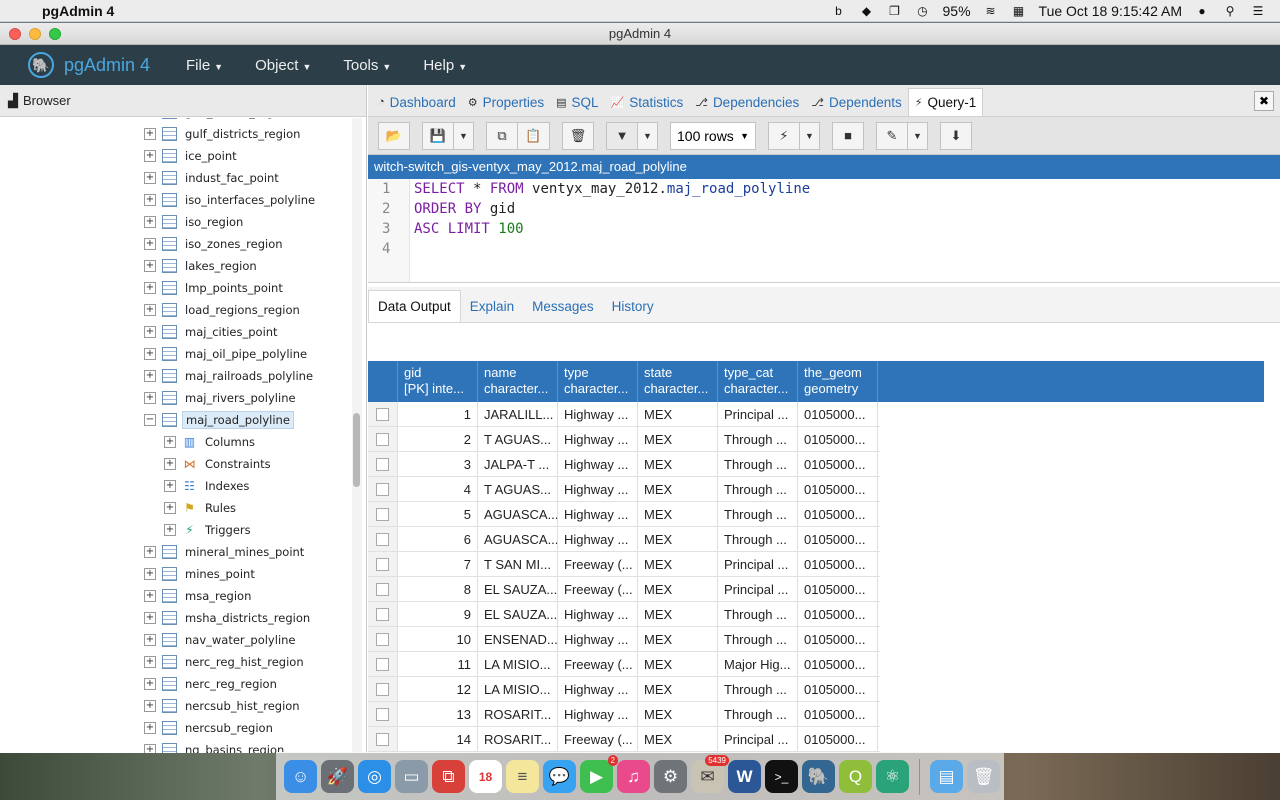 This screenshot has width=1280, height=800. What do you see at coordinates (356, 450) in the screenshot?
I see `tree-scrollbar-thumb` at bounding box center [356, 450].